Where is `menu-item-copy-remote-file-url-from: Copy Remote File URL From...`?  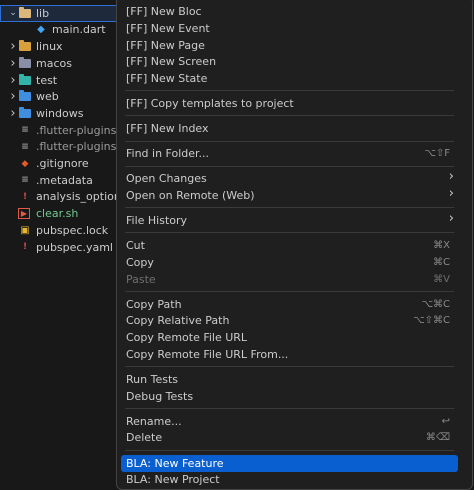 menu-item-copy-remote-file-url-from: Copy Remote File URL From... is located at coordinates (289, 354).